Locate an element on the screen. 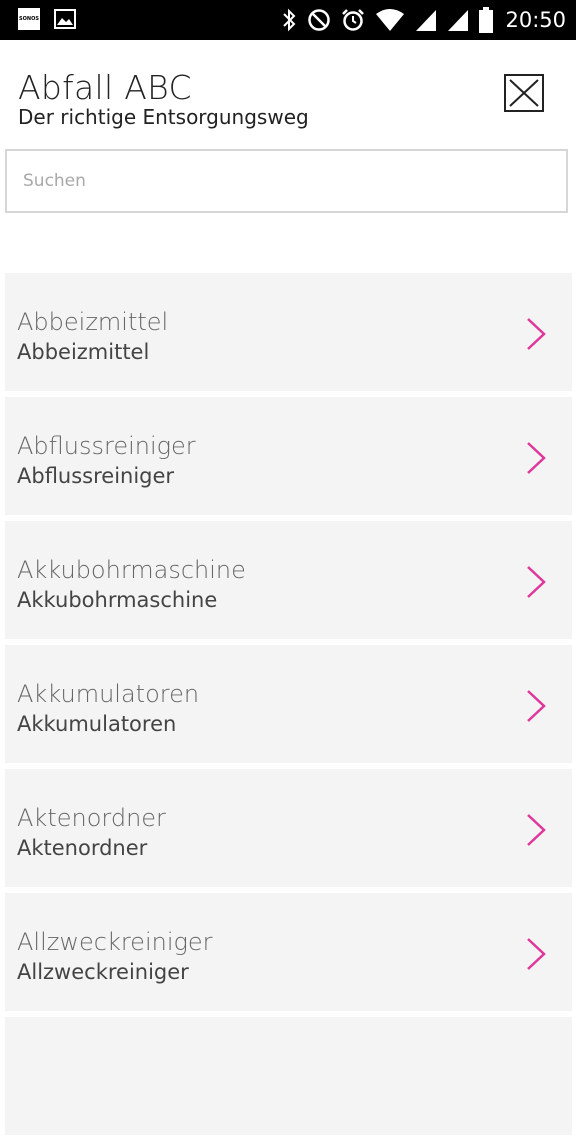  item-title: Allzweckreiniger is located at coordinates (115, 942).